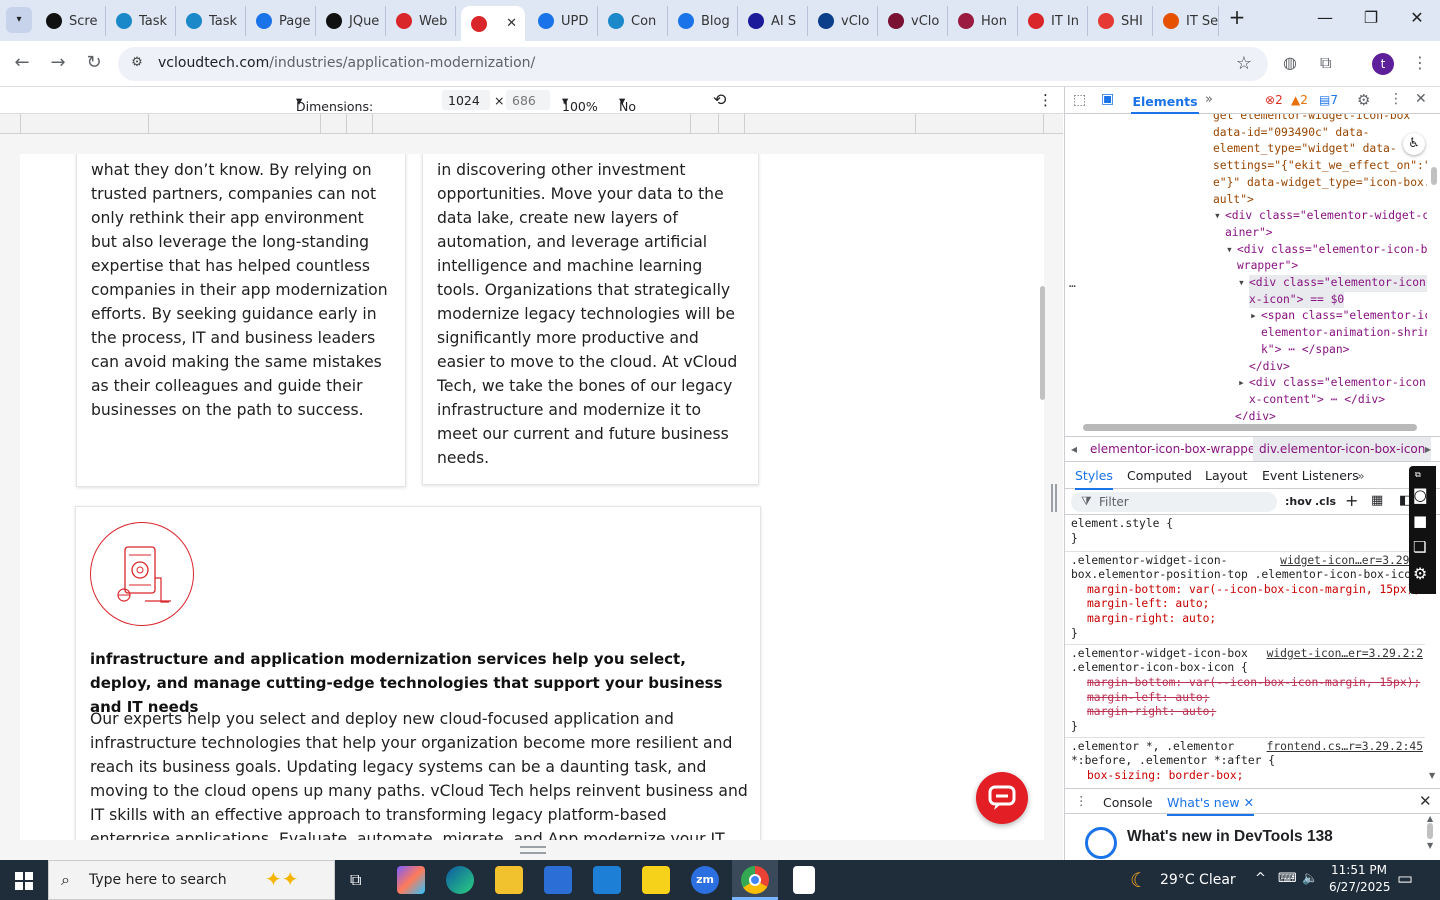 The image size is (1440, 900). Describe the element at coordinates (355, 21) in the screenshot. I see `tab-item: JQue` at that location.